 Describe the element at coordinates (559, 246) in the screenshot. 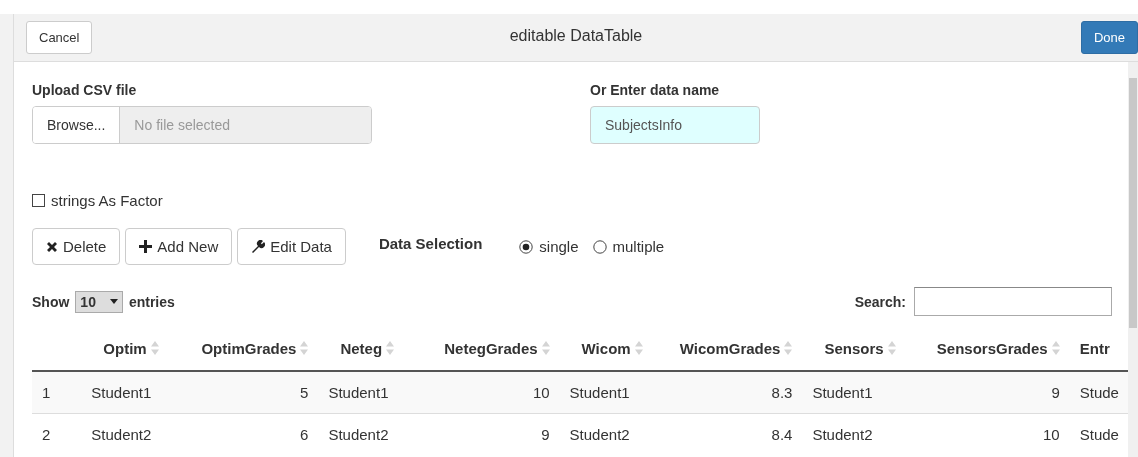

I see `radio-label: single` at that location.